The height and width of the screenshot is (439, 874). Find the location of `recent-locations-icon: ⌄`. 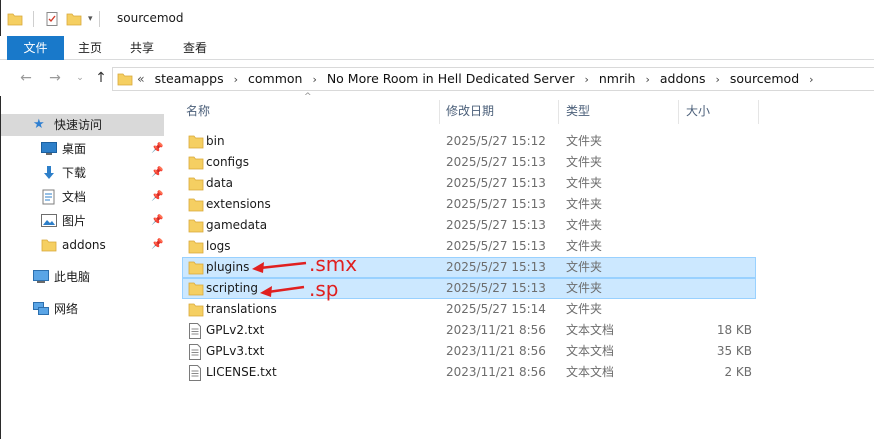

recent-locations-icon: ⌄ is located at coordinates (80, 78).